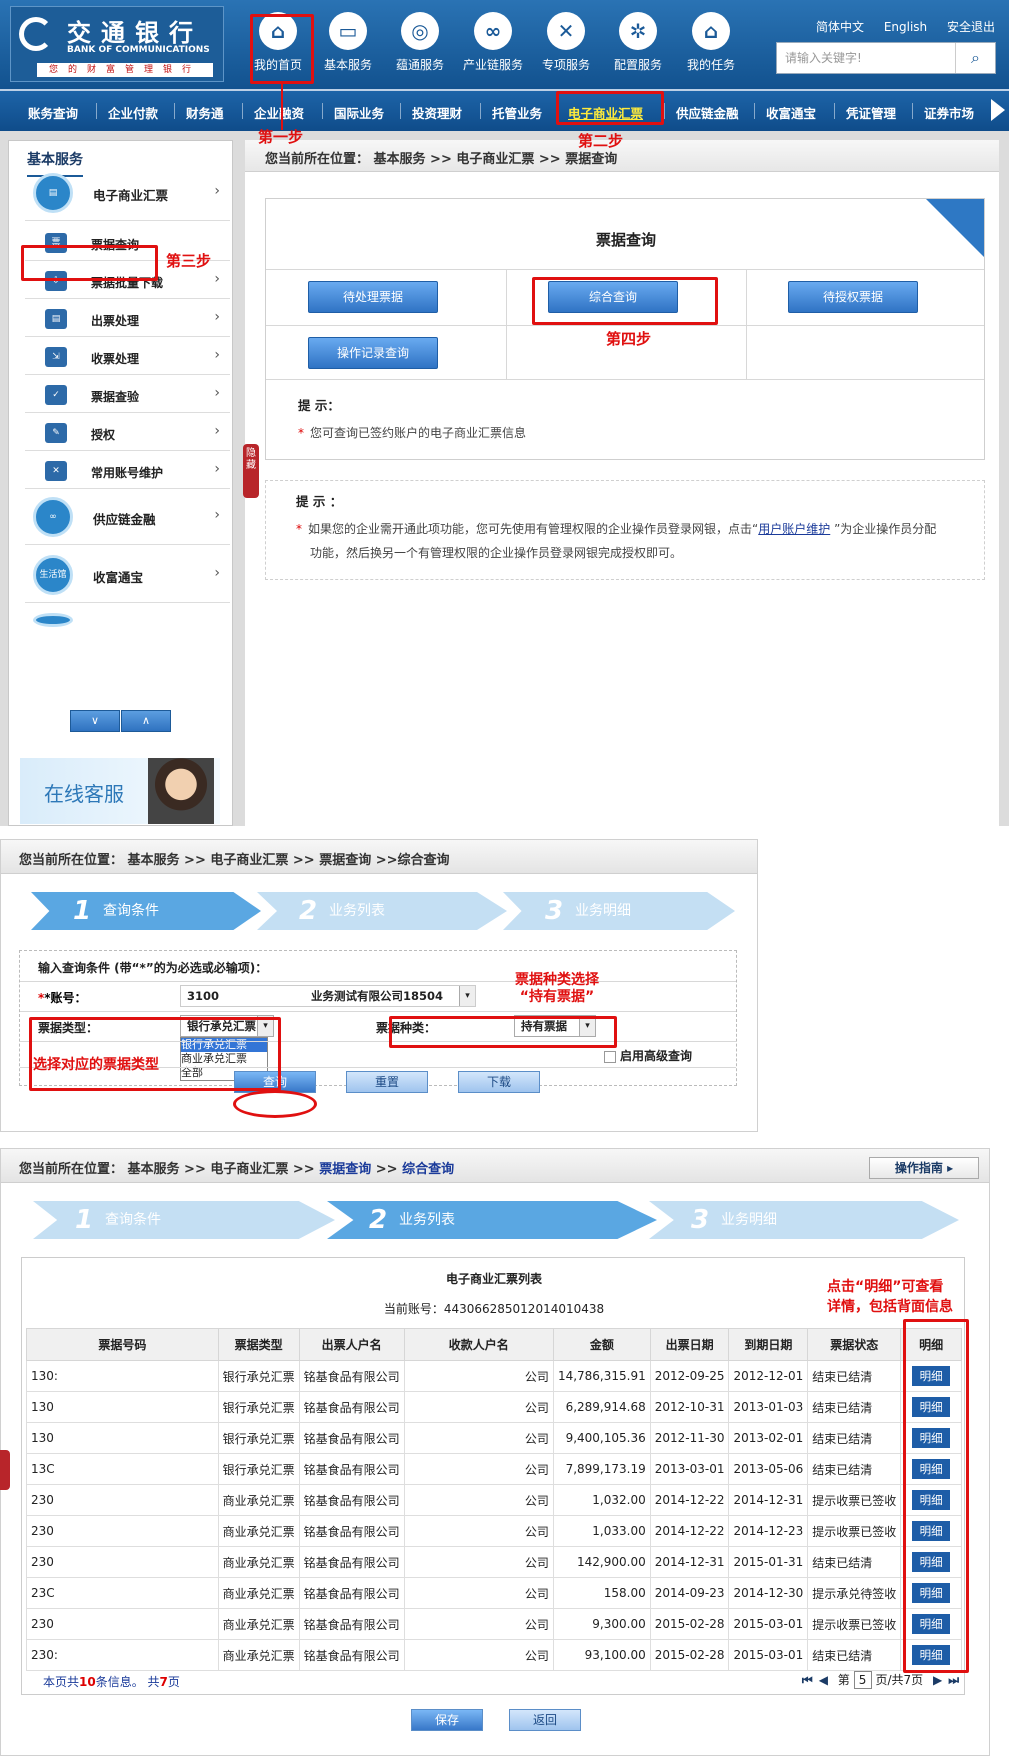  Describe the element at coordinates (566, 42) in the screenshot. I see `topnav-item-4: ✕ 专项服务` at that location.